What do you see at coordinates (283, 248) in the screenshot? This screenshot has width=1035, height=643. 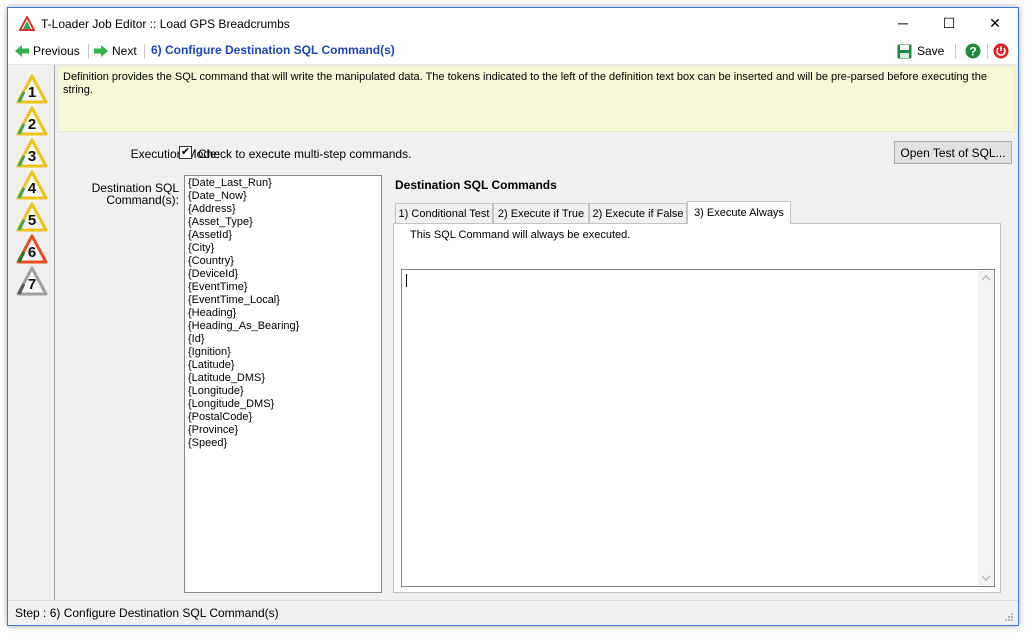 I see `list-item: {City}` at bounding box center [283, 248].